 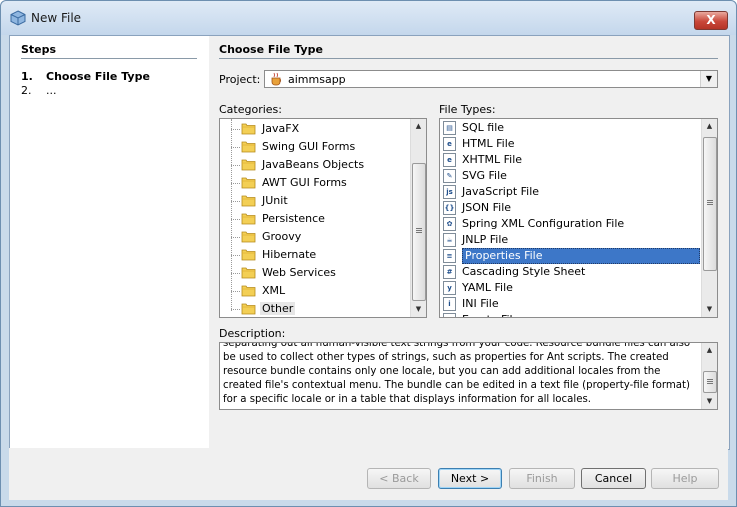 I want to click on category-item: JUnit, so click(x=315, y=201).